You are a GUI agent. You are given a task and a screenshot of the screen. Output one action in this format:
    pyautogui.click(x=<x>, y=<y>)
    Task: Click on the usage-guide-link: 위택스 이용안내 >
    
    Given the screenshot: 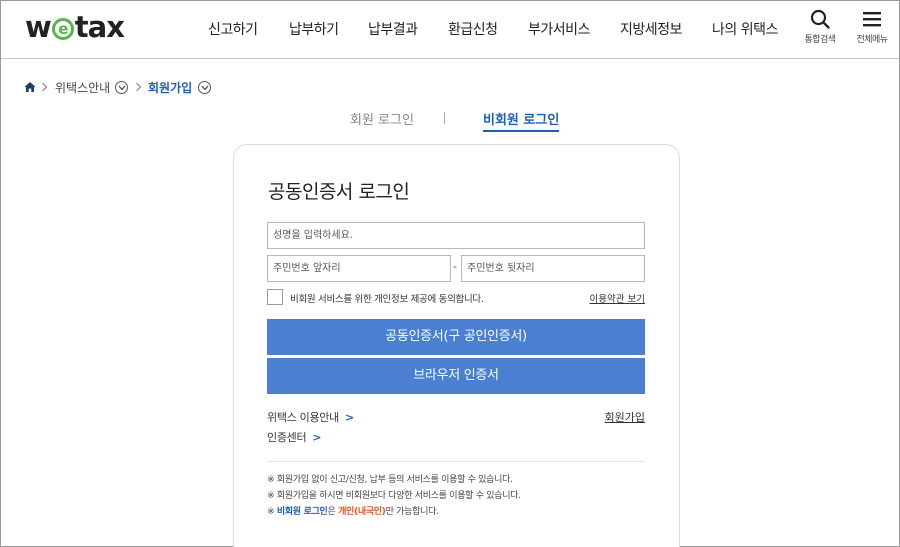 What is the action you would take?
    pyautogui.click(x=310, y=417)
    